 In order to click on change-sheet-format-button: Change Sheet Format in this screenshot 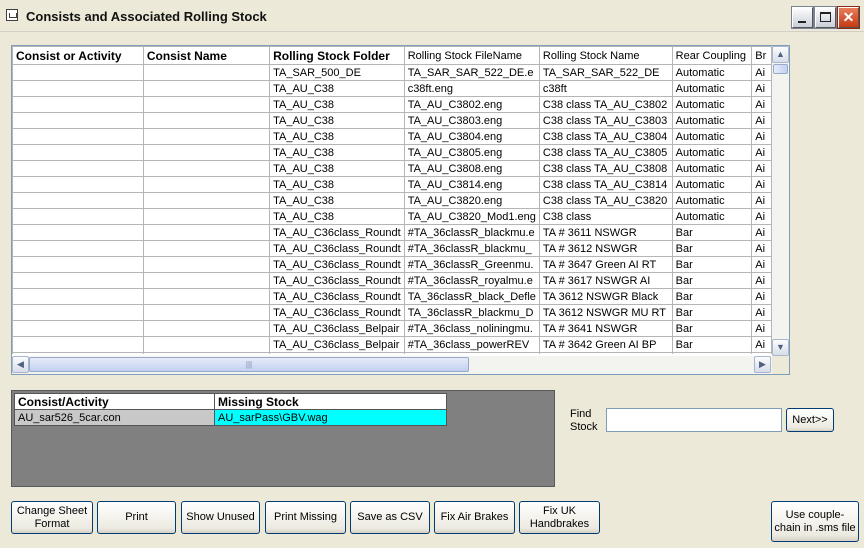, I will do `click(52, 517)`.